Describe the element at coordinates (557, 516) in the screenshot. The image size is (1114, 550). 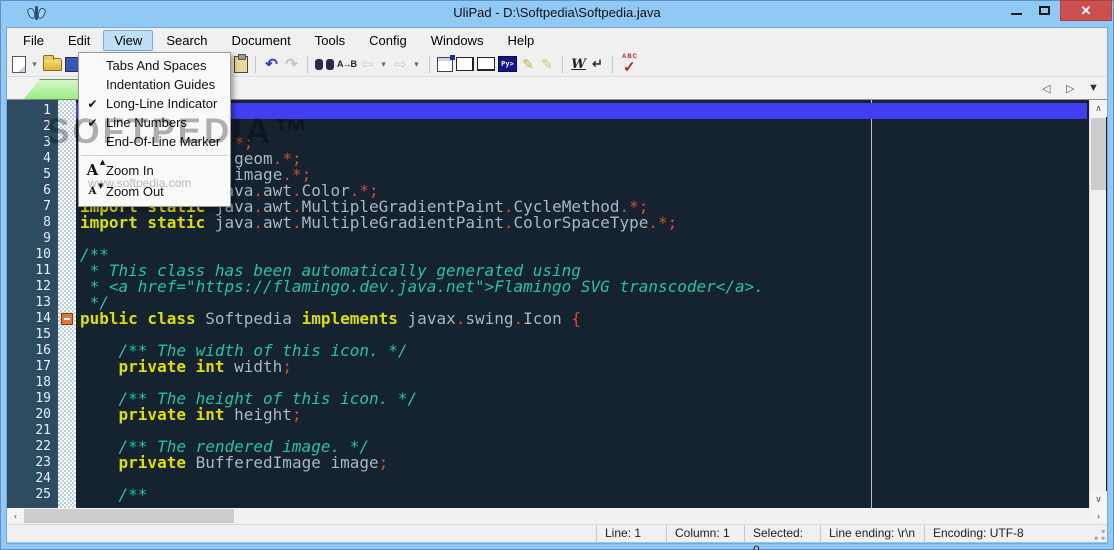
I see `horizontal-scrollbar: ‹ ›` at that location.